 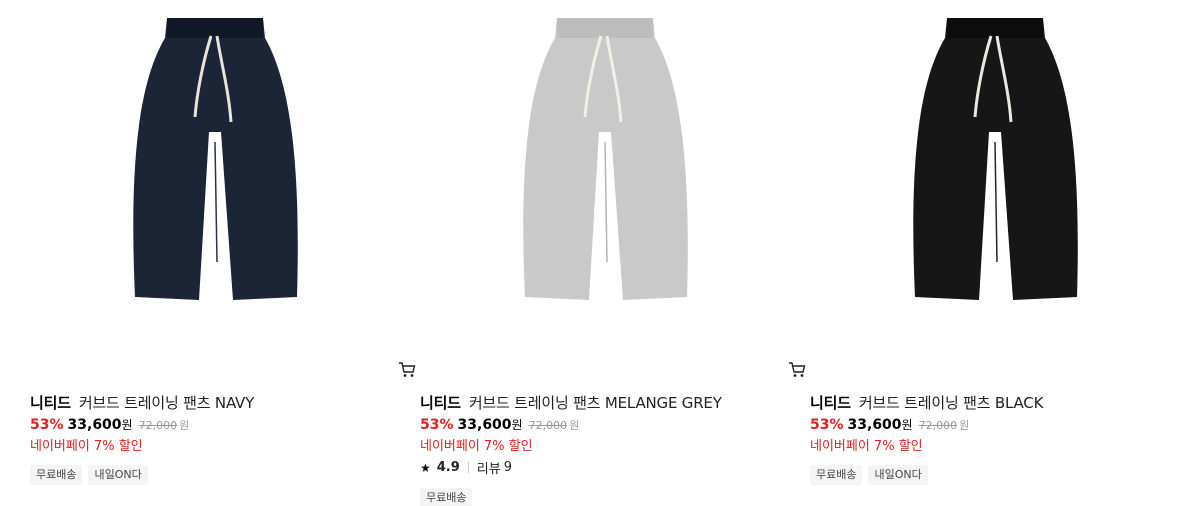 I want to click on review-label: 리뷰, so click(x=488, y=469).